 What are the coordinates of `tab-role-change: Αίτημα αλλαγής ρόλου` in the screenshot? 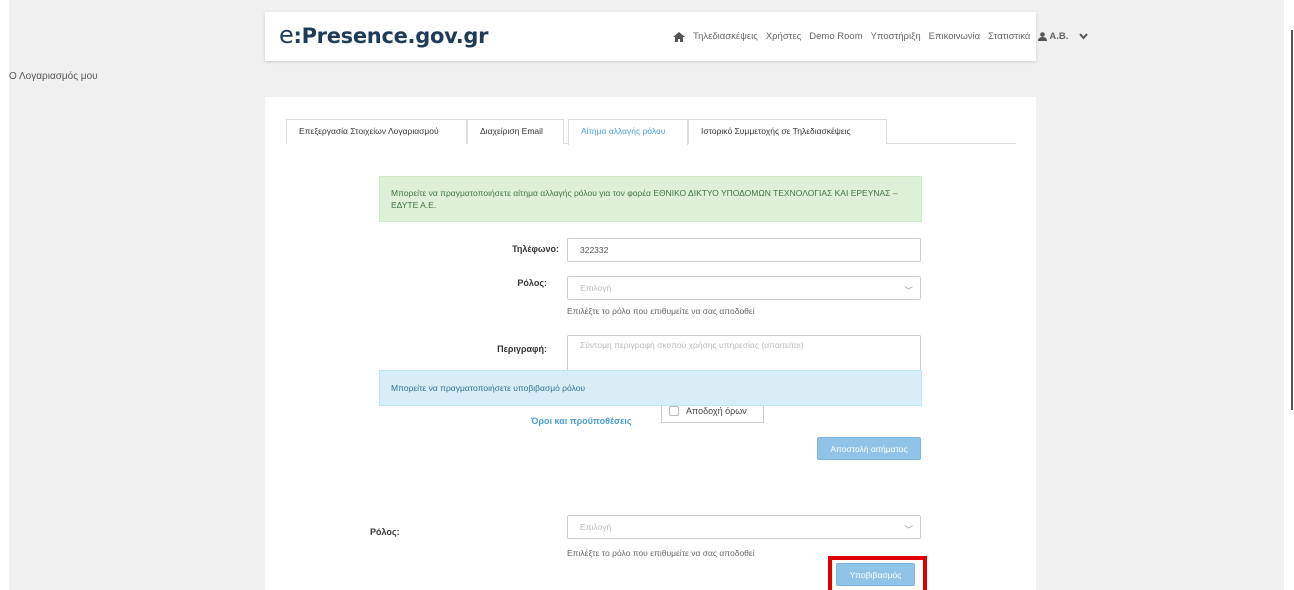 It's located at (628, 132).